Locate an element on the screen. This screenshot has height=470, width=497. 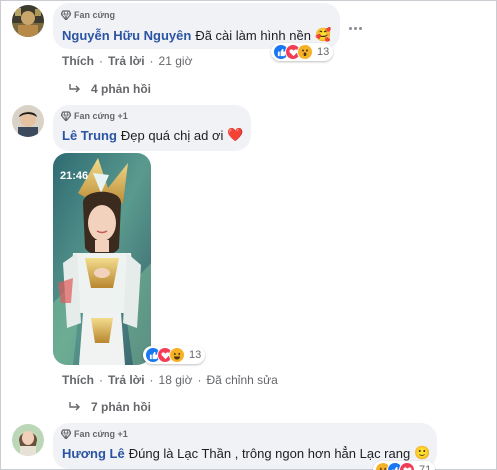
fan-badge: Fan cứng is located at coordinates (88, 15).